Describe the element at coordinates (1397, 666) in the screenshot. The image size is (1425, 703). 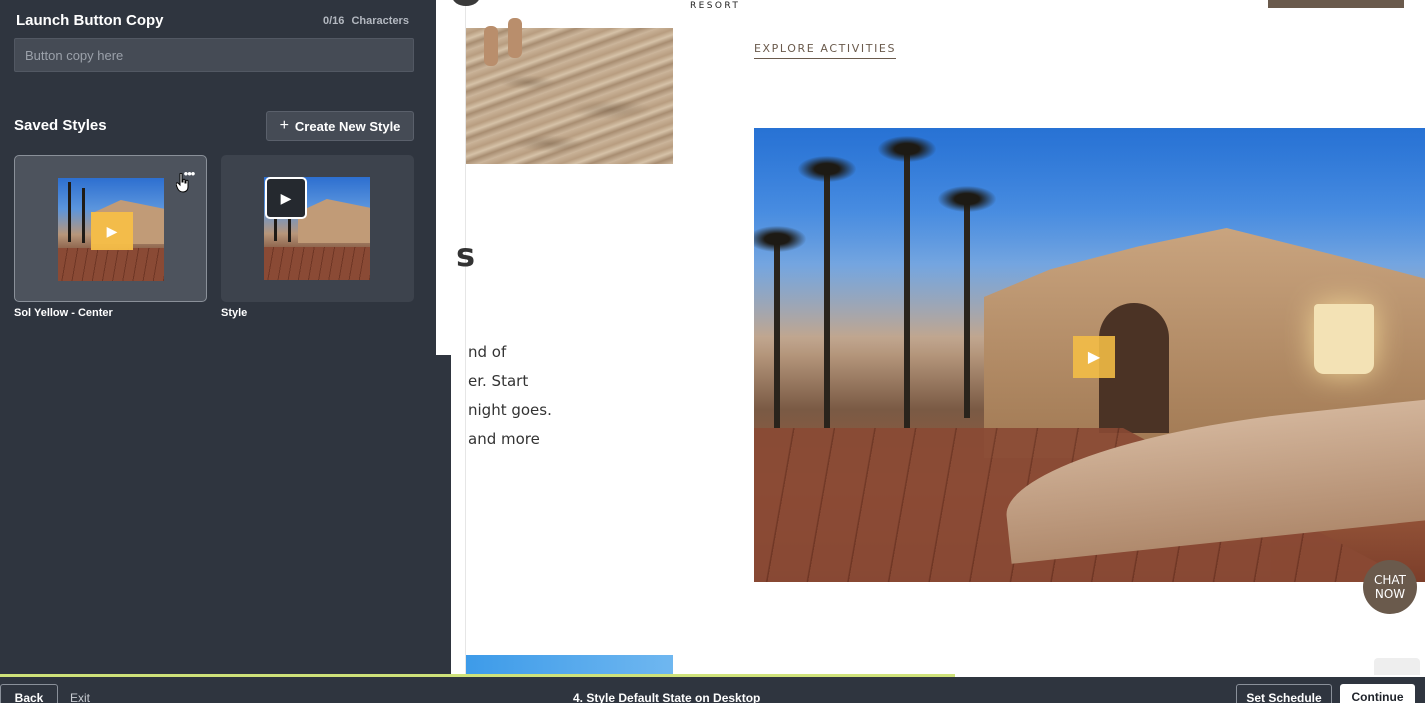
I see `scroll-to-top-button` at that location.